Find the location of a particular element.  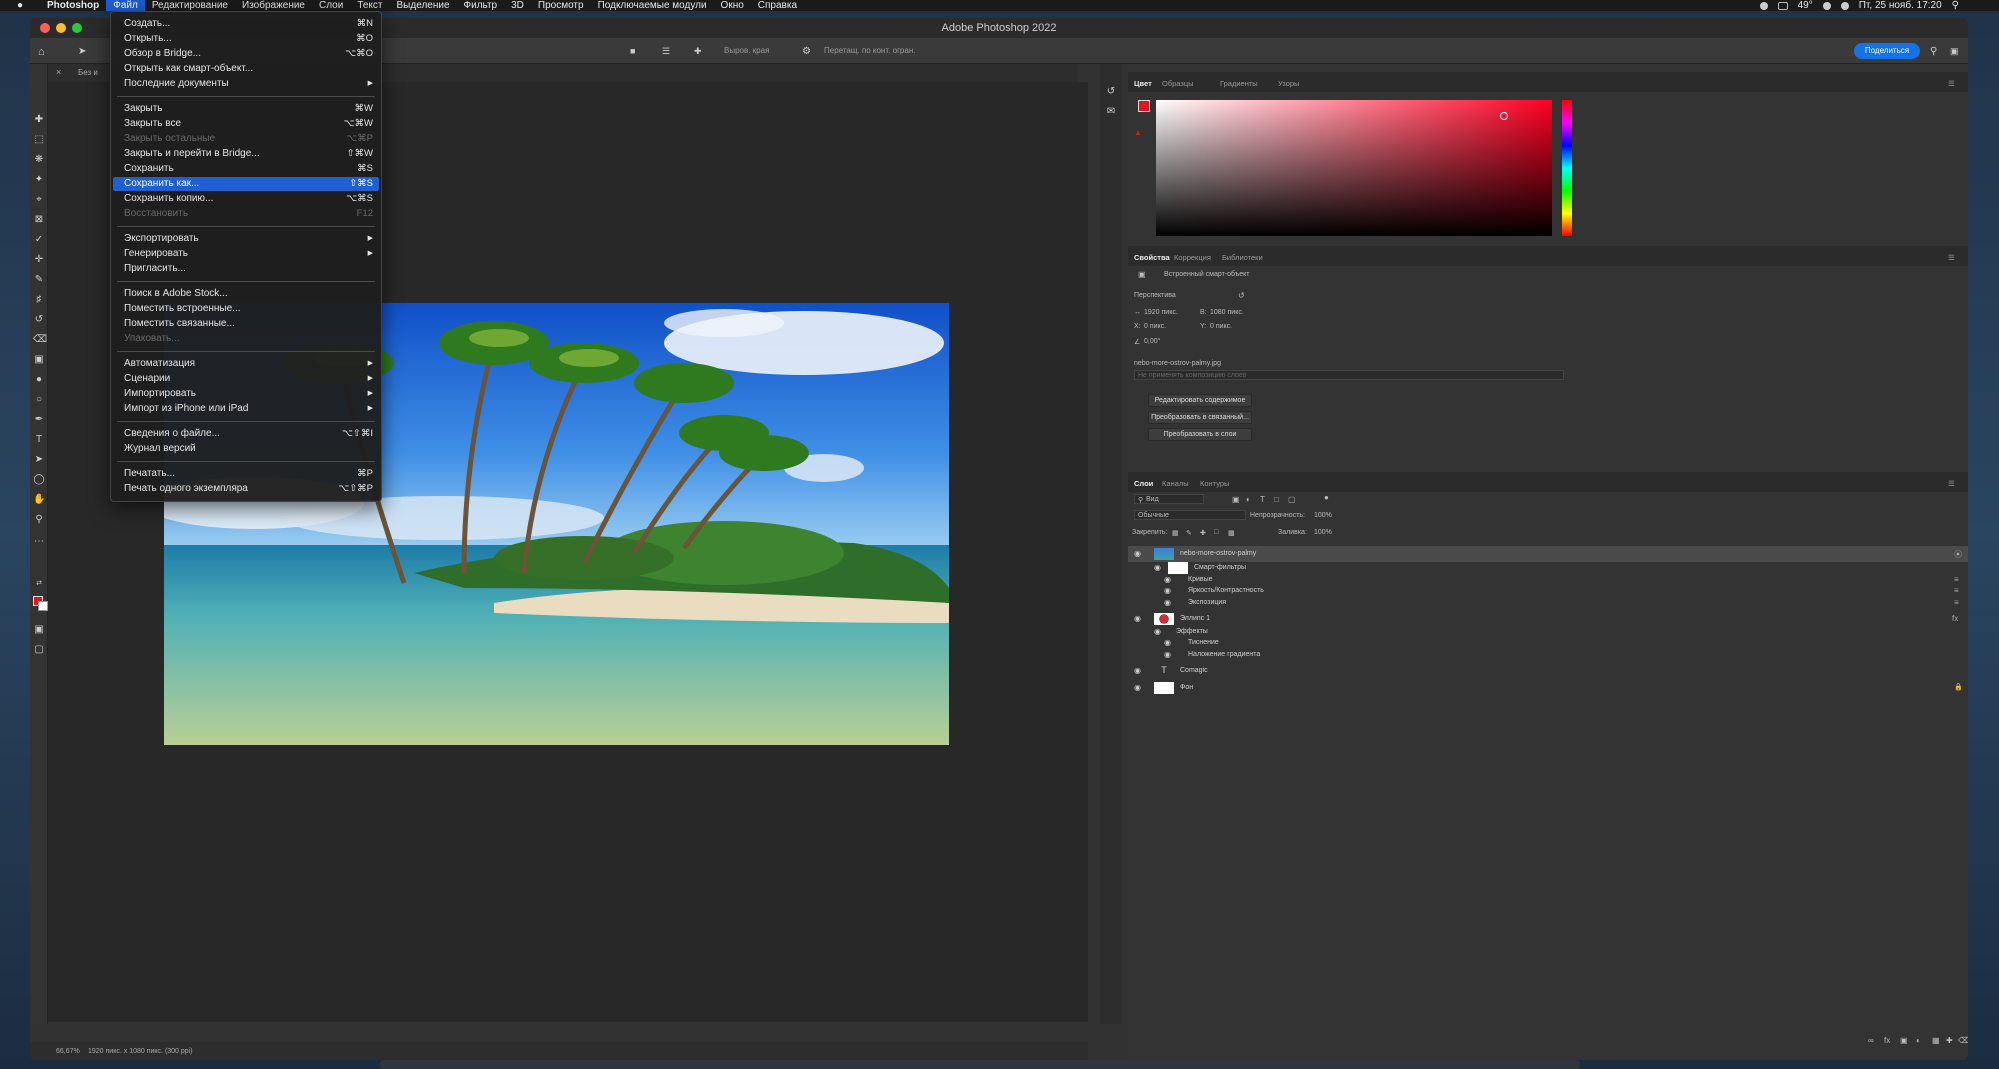

transform-controls-icon: ■ is located at coordinates (632, 51).